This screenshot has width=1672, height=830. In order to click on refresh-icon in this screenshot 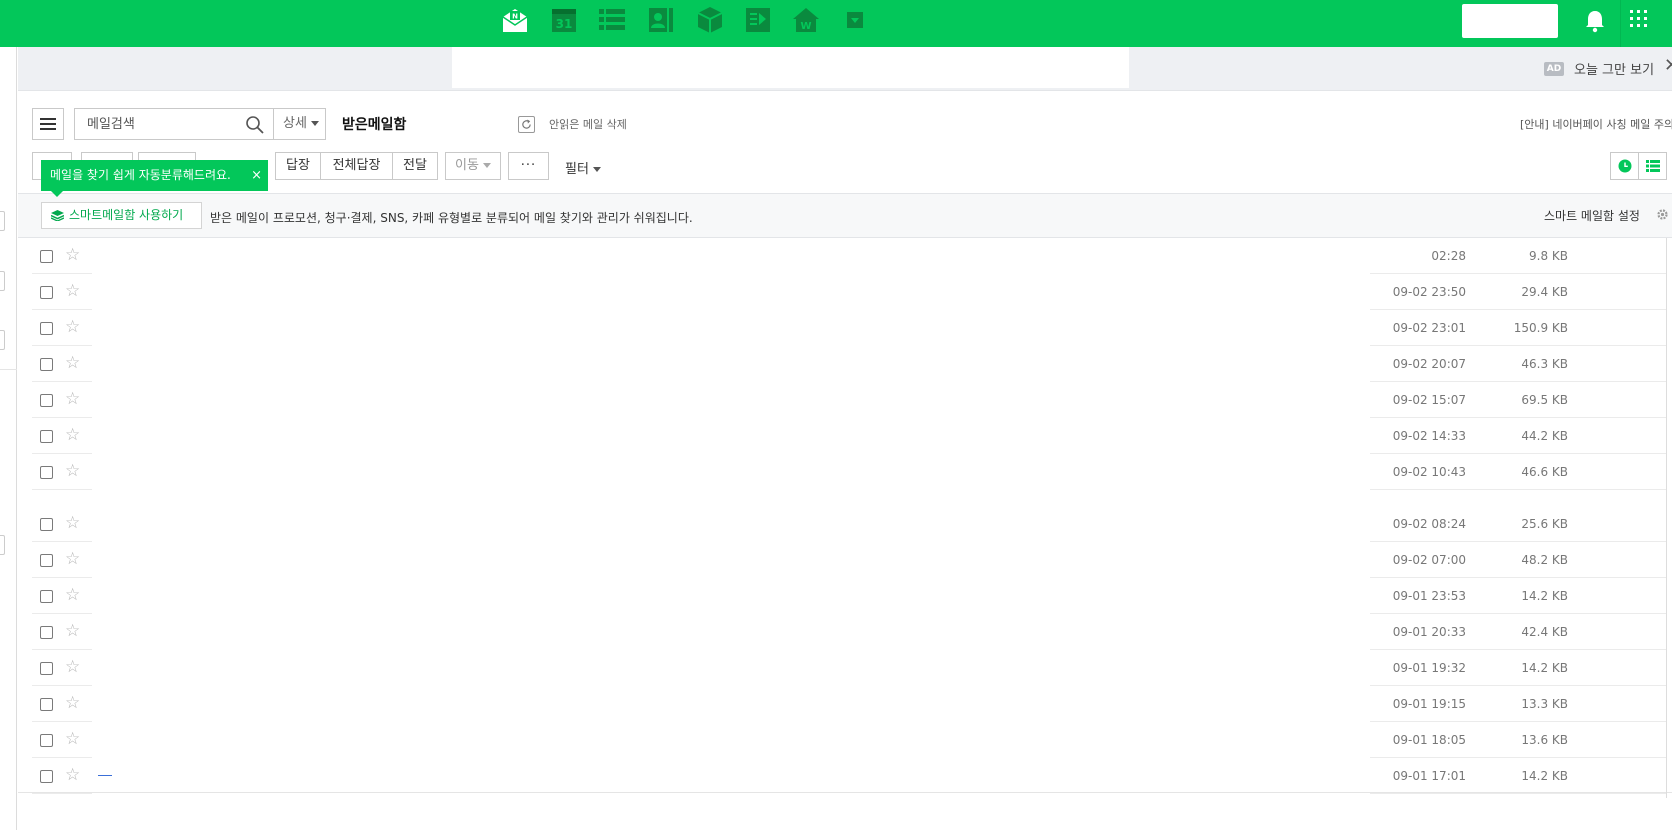, I will do `click(526, 124)`.